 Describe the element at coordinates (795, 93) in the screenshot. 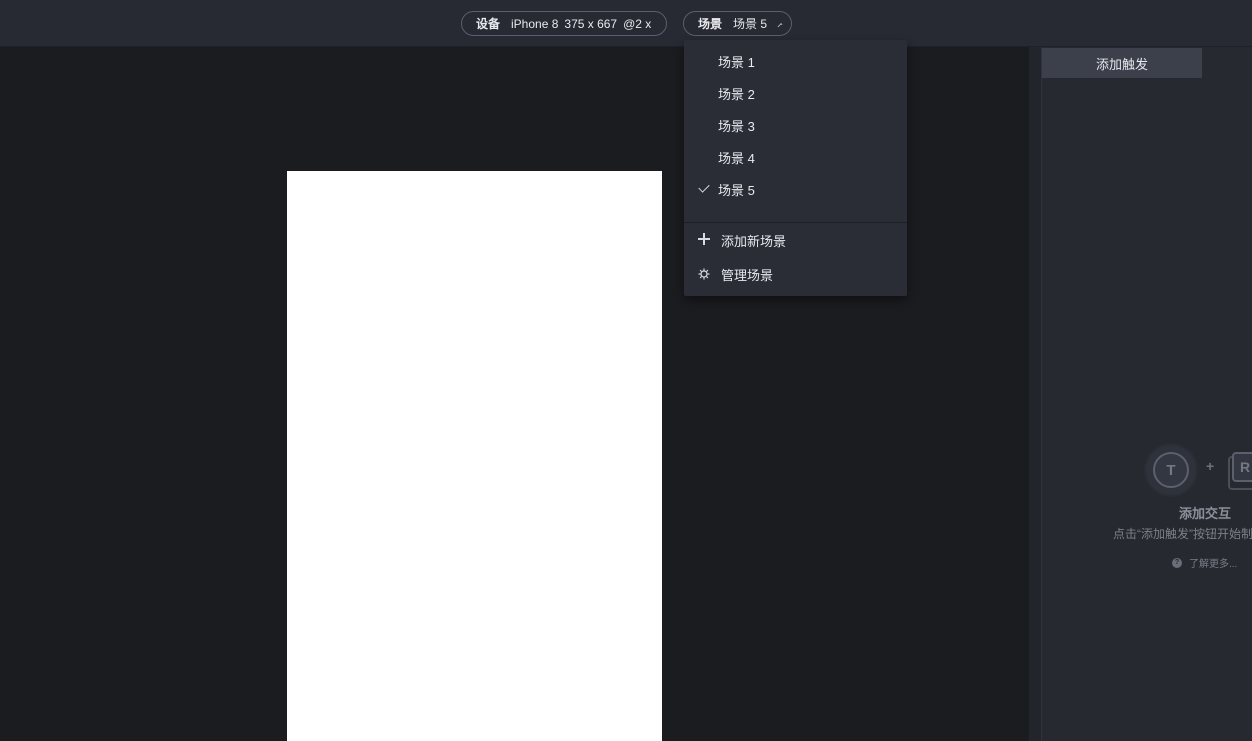

I see `scene-option: 场景 2` at that location.